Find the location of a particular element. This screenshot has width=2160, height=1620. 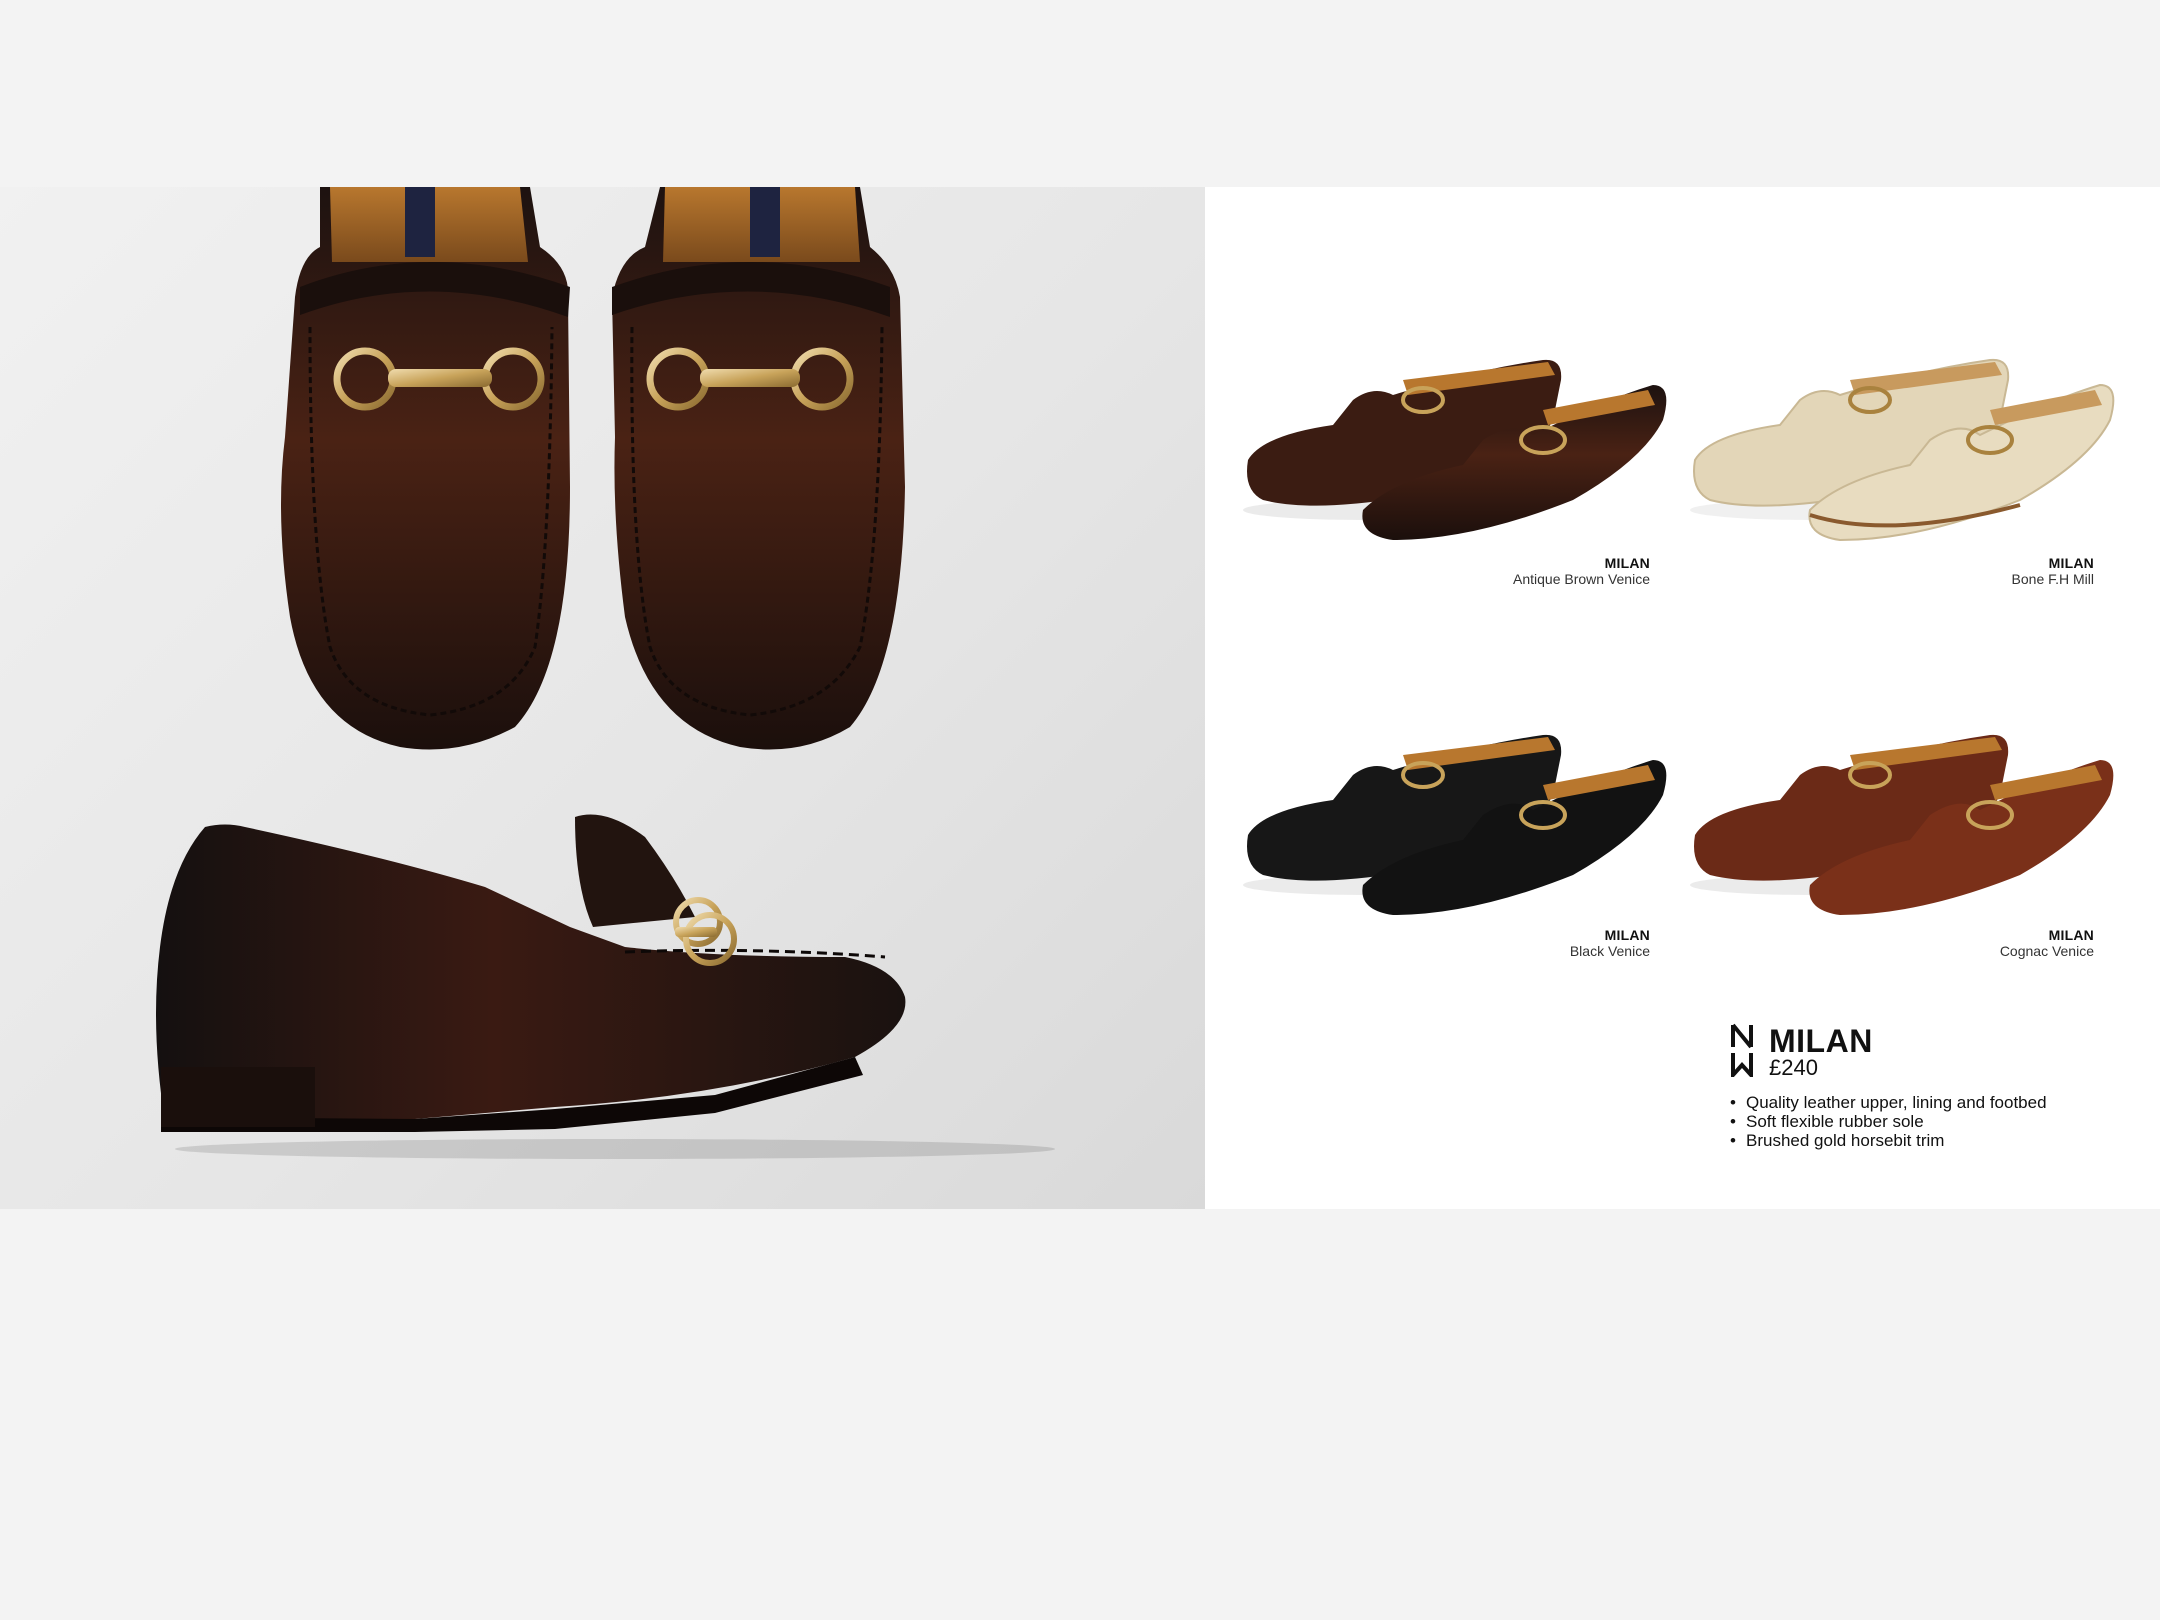

feature-item: Brushed gold horsebit trim is located at coordinates (1888, 1140).